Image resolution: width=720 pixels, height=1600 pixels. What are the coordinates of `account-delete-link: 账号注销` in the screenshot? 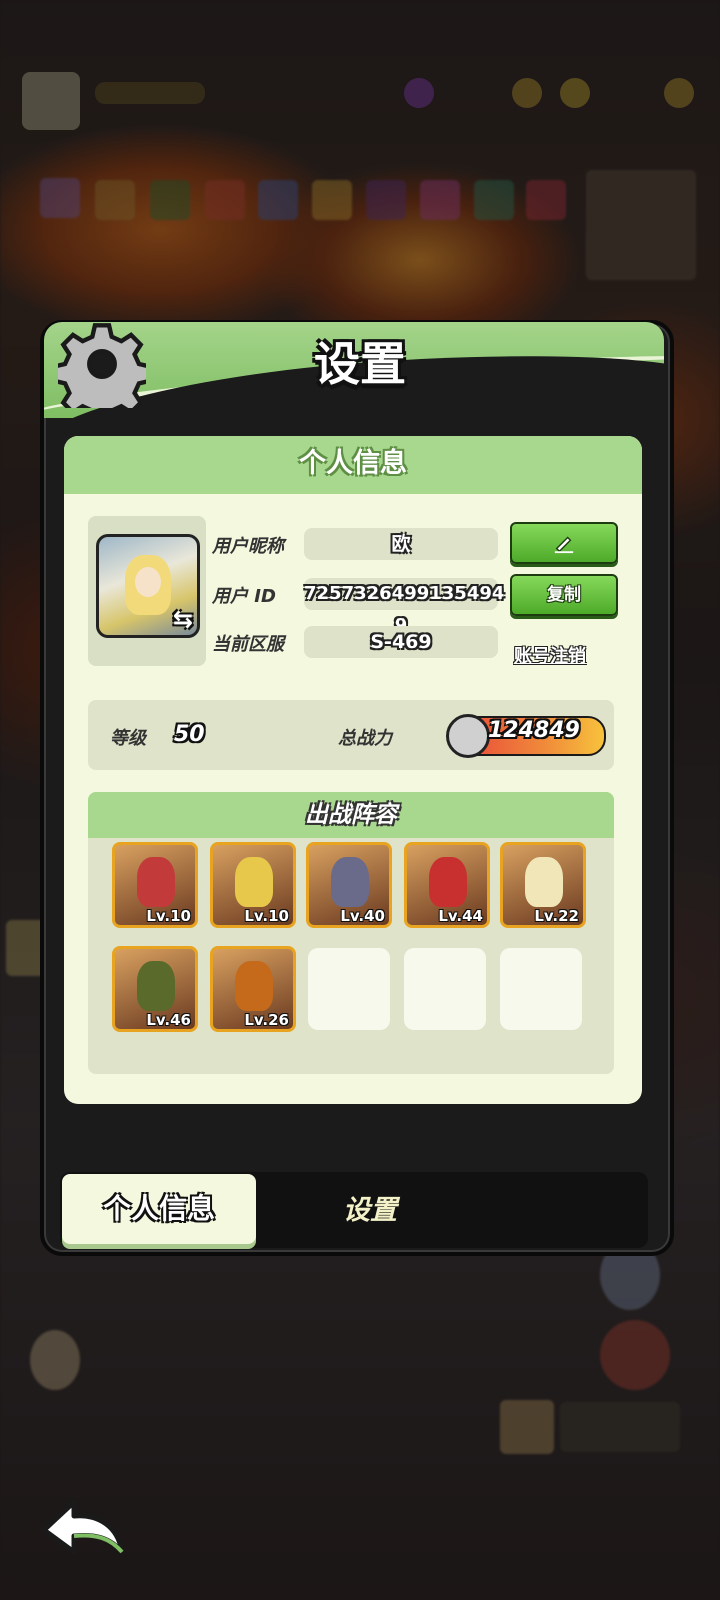 It's located at (550, 655).